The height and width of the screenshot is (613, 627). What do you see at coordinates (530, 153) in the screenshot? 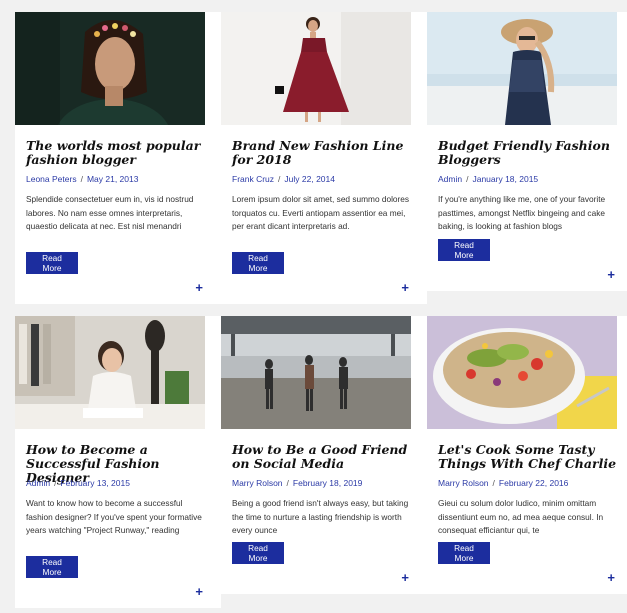
I see `post-title: Budget Friendly Fashion Bloggers` at bounding box center [530, 153].